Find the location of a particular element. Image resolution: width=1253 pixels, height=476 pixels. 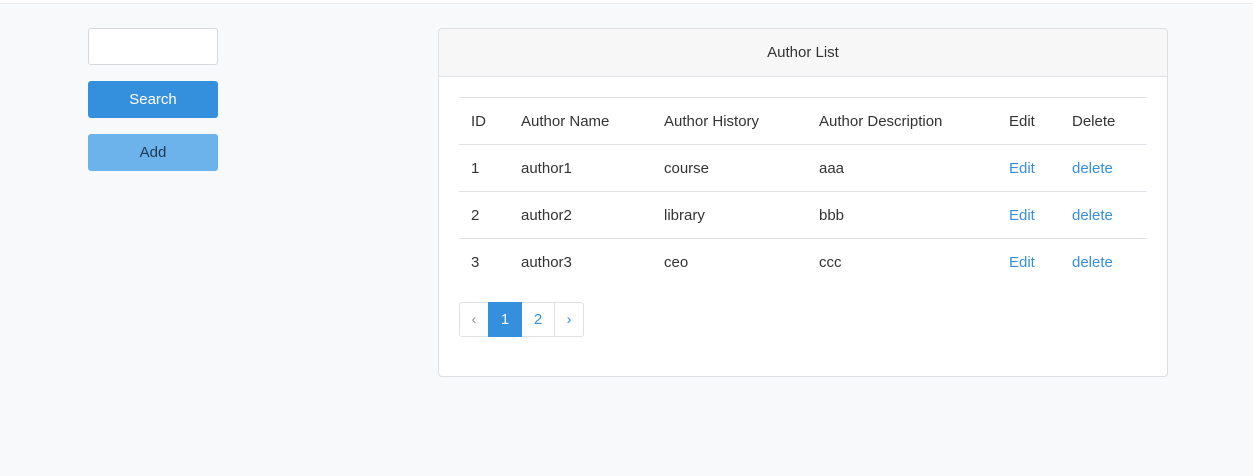

column-header-id: ID is located at coordinates (484, 121).